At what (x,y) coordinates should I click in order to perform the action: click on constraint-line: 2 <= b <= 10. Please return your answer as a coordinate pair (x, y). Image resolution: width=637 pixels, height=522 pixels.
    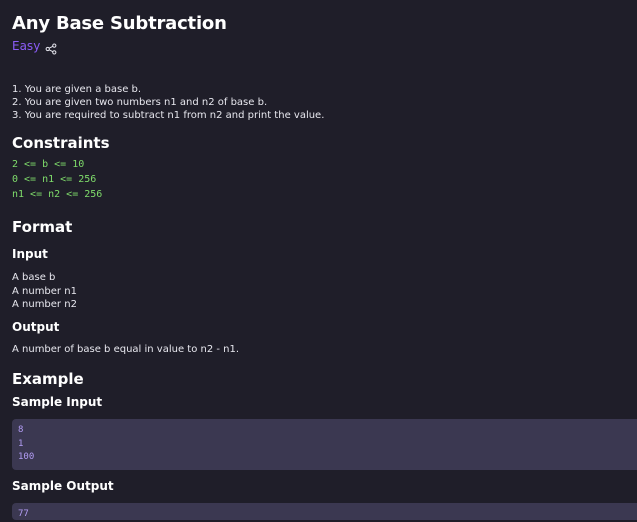
    Looking at the image, I should click on (48, 164).